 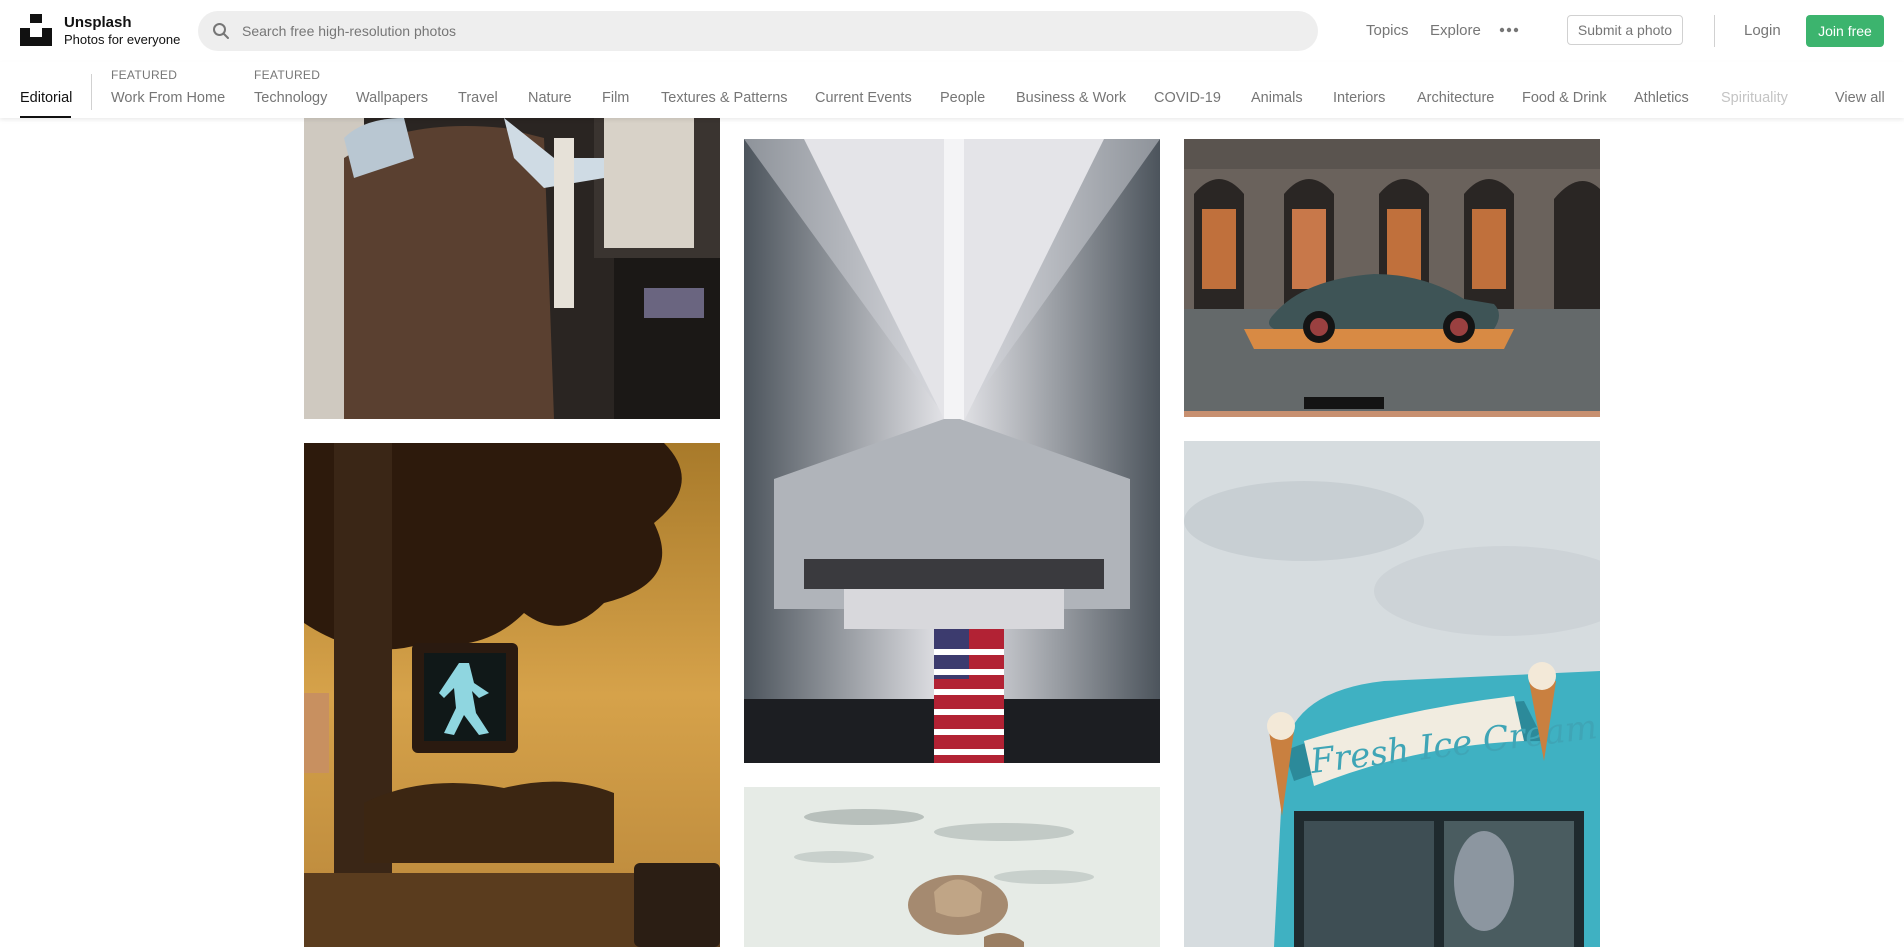 I want to click on tab-film: Film, so click(x=615, y=98).